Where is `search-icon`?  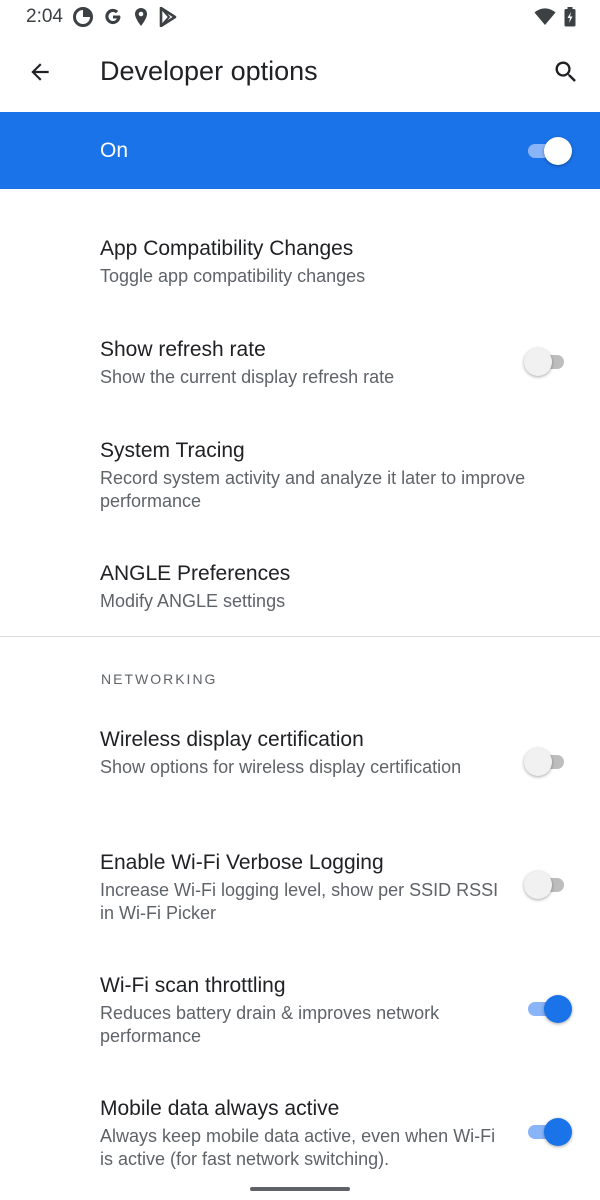 search-icon is located at coordinates (565, 71).